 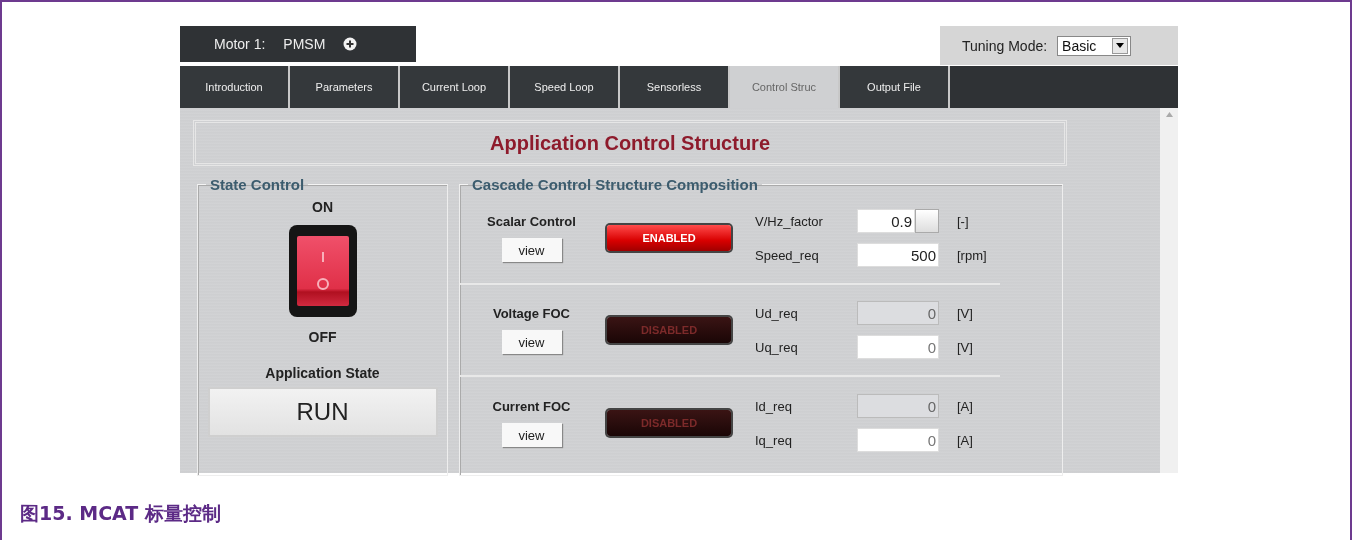 What do you see at coordinates (1120, 45) in the screenshot?
I see `caret-icon` at bounding box center [1120, 45].